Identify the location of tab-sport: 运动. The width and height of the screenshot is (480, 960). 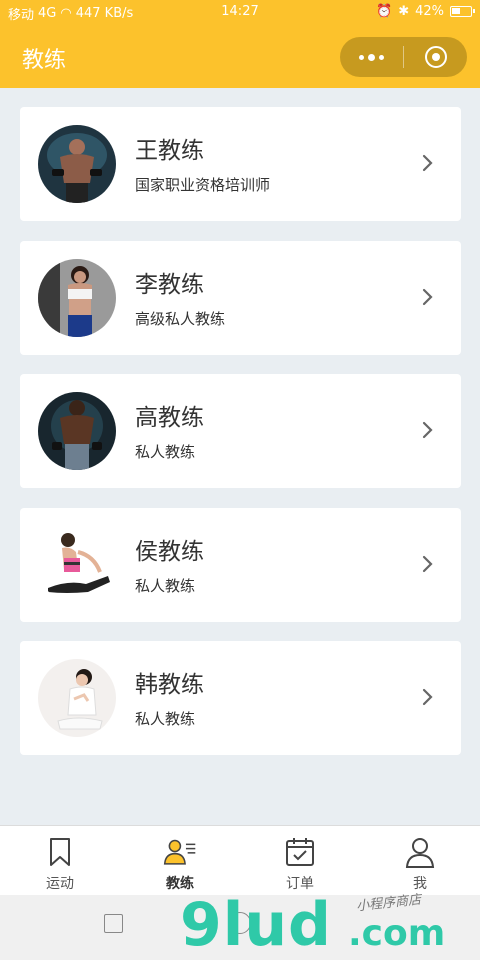
(60, 860).